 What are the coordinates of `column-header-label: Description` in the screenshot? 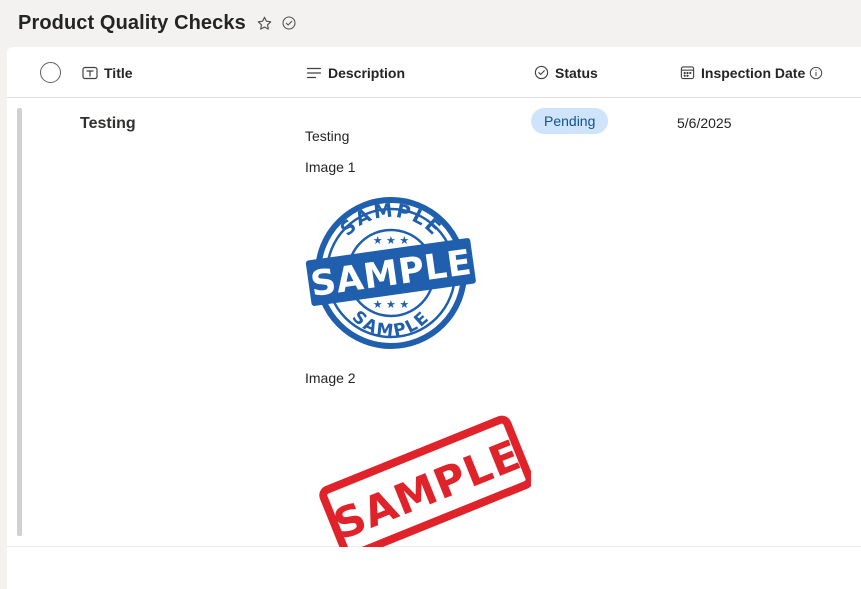 It's located at (367, 72).